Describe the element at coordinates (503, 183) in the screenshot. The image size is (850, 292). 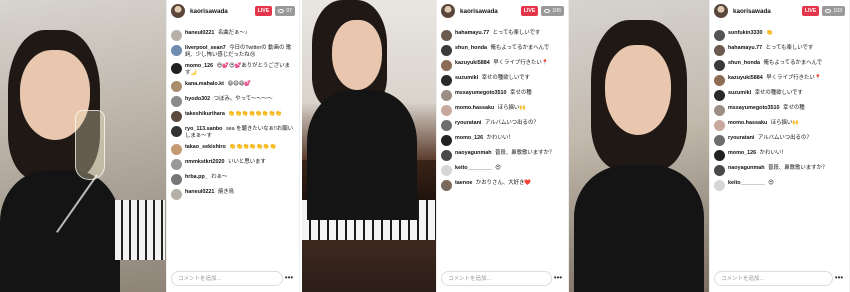
I see `comment-text: かおりさん、大好き❤️` at that location.